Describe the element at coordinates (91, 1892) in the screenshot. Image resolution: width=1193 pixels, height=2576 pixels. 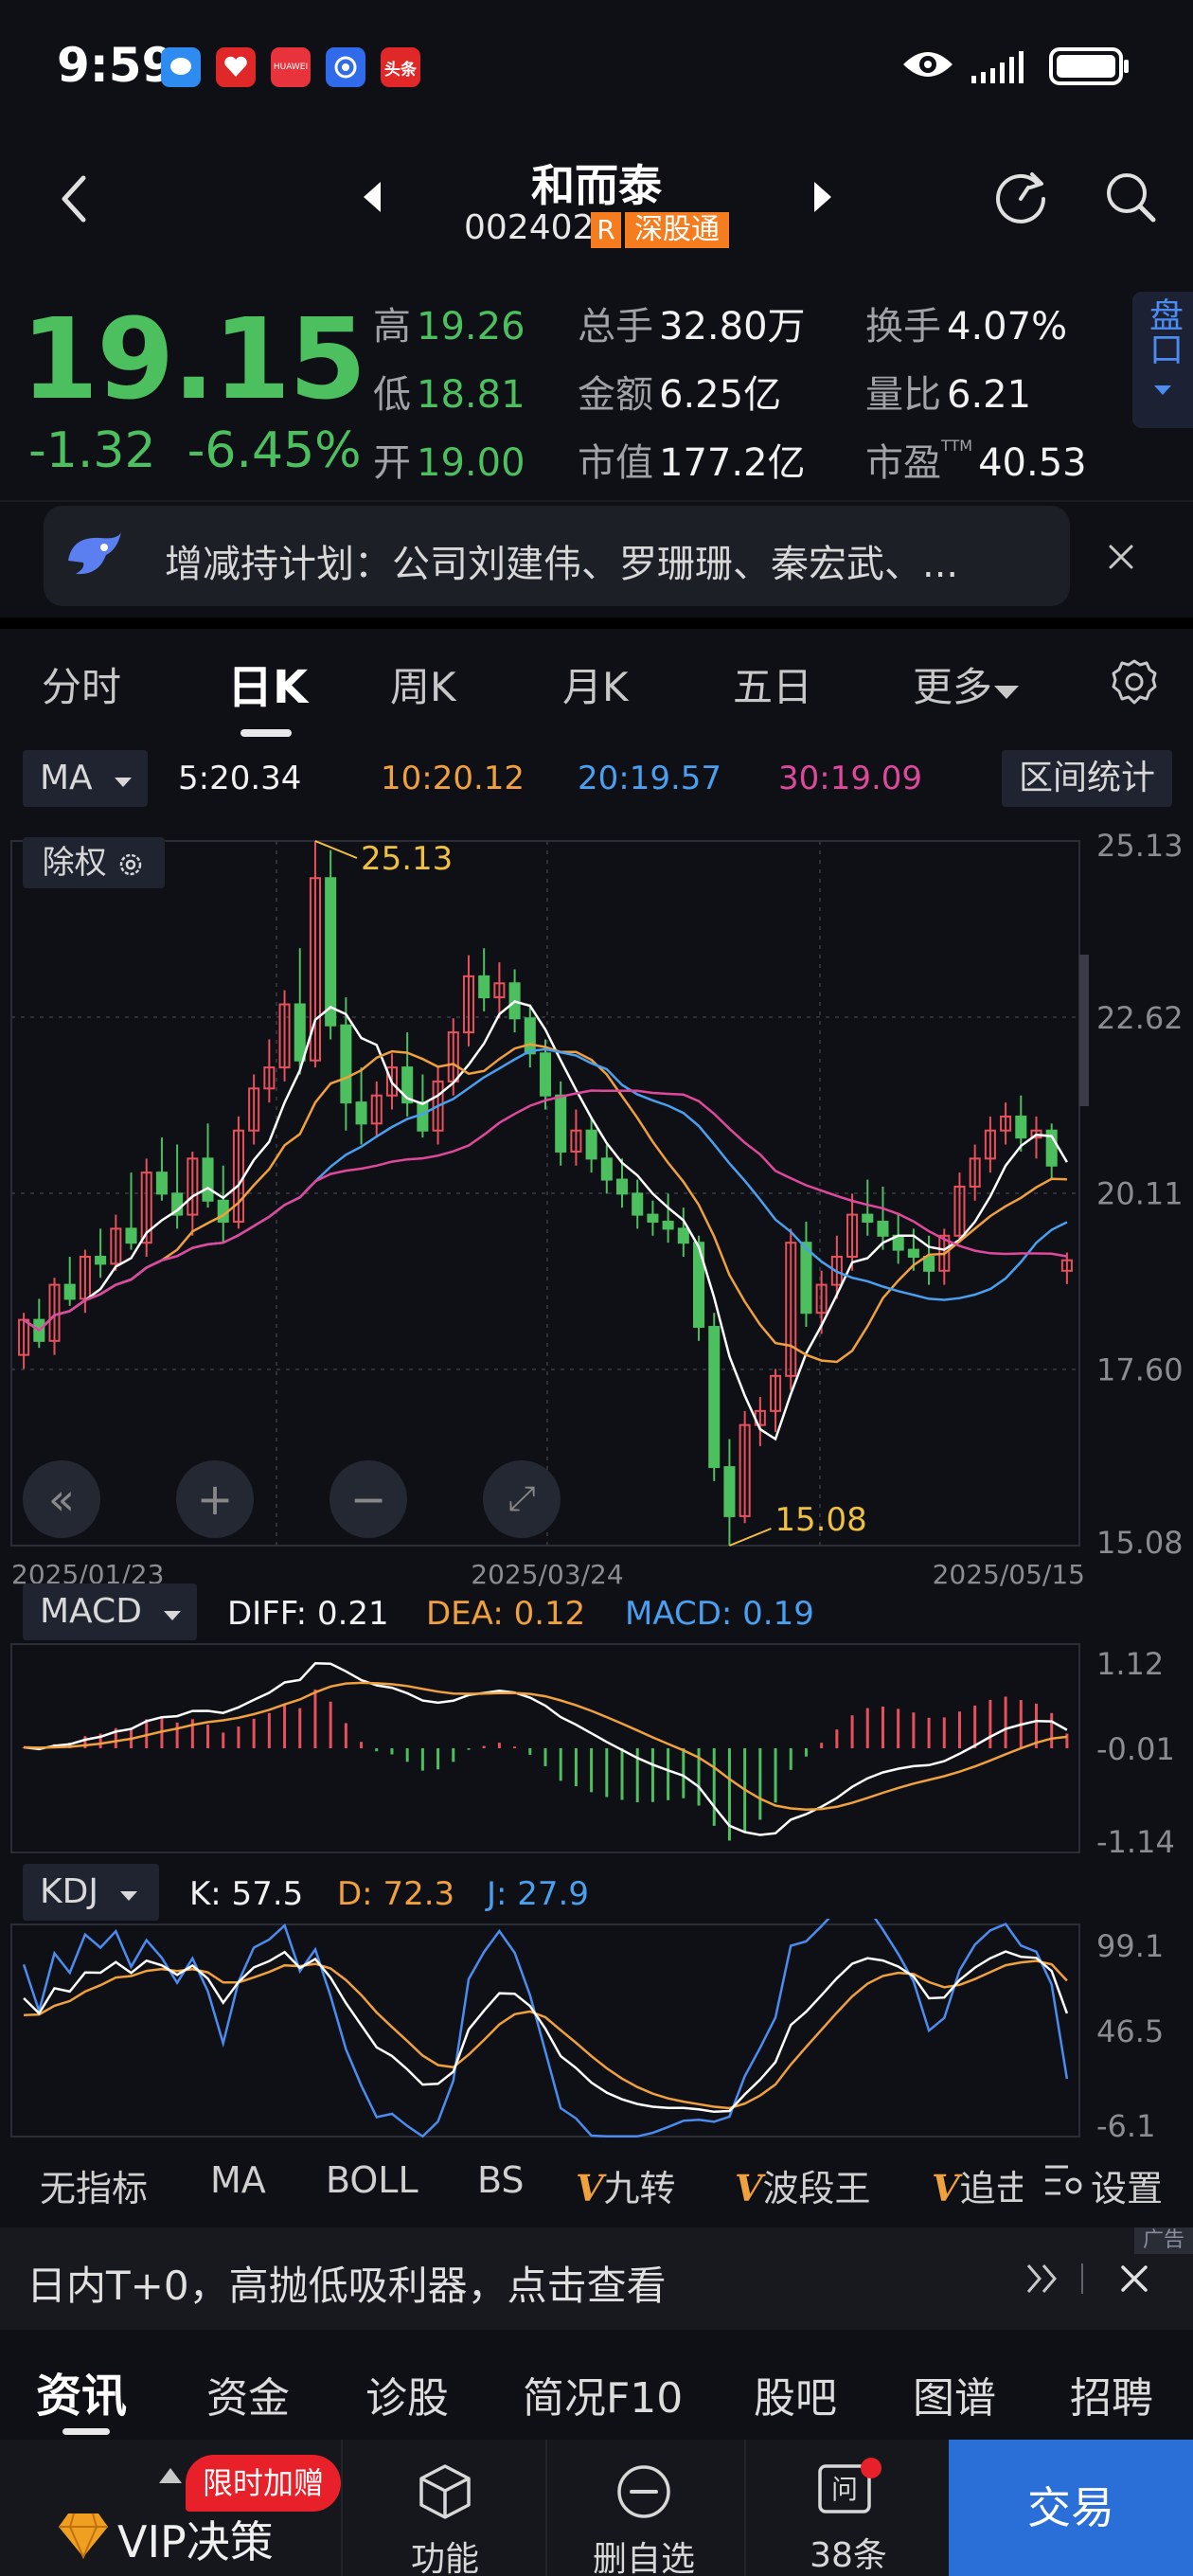
I see `kdj-selector: KDJ` at that location.